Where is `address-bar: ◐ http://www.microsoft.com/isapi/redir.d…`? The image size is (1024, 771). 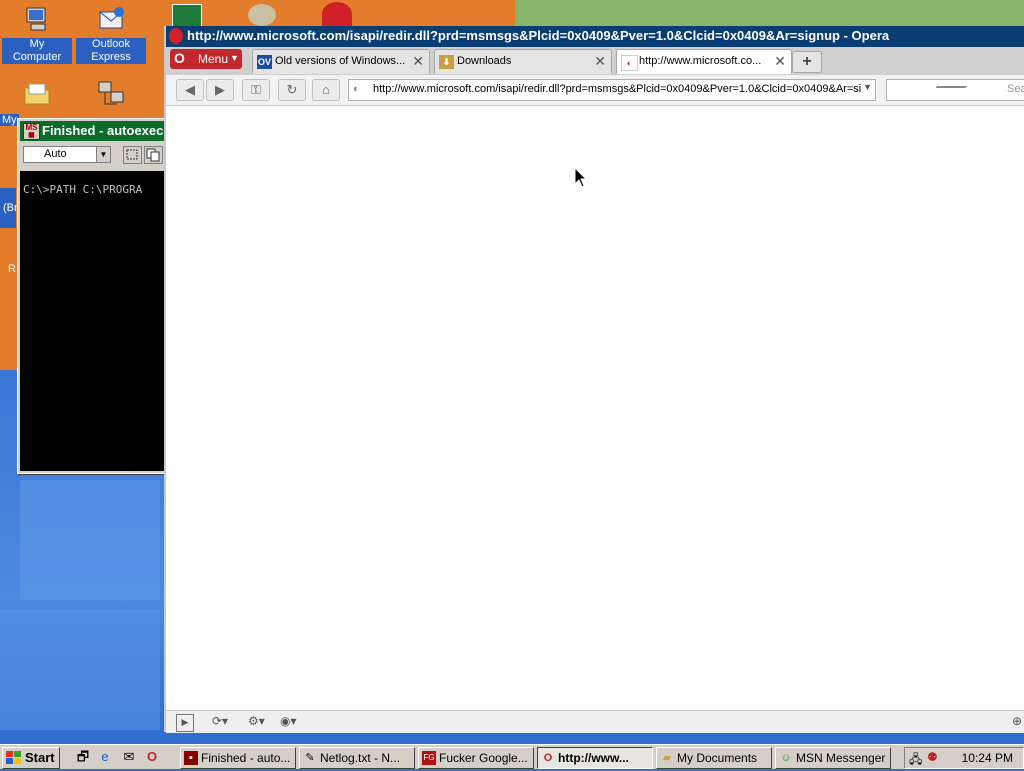
address-bar: ◐ http://www.microsoft.com/isapi/redir.d… is located at coordinates (612, 90).